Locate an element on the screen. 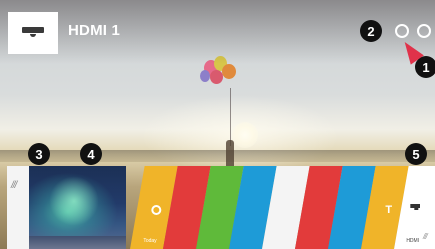  input-source-button is located at coordinates (33, 33).